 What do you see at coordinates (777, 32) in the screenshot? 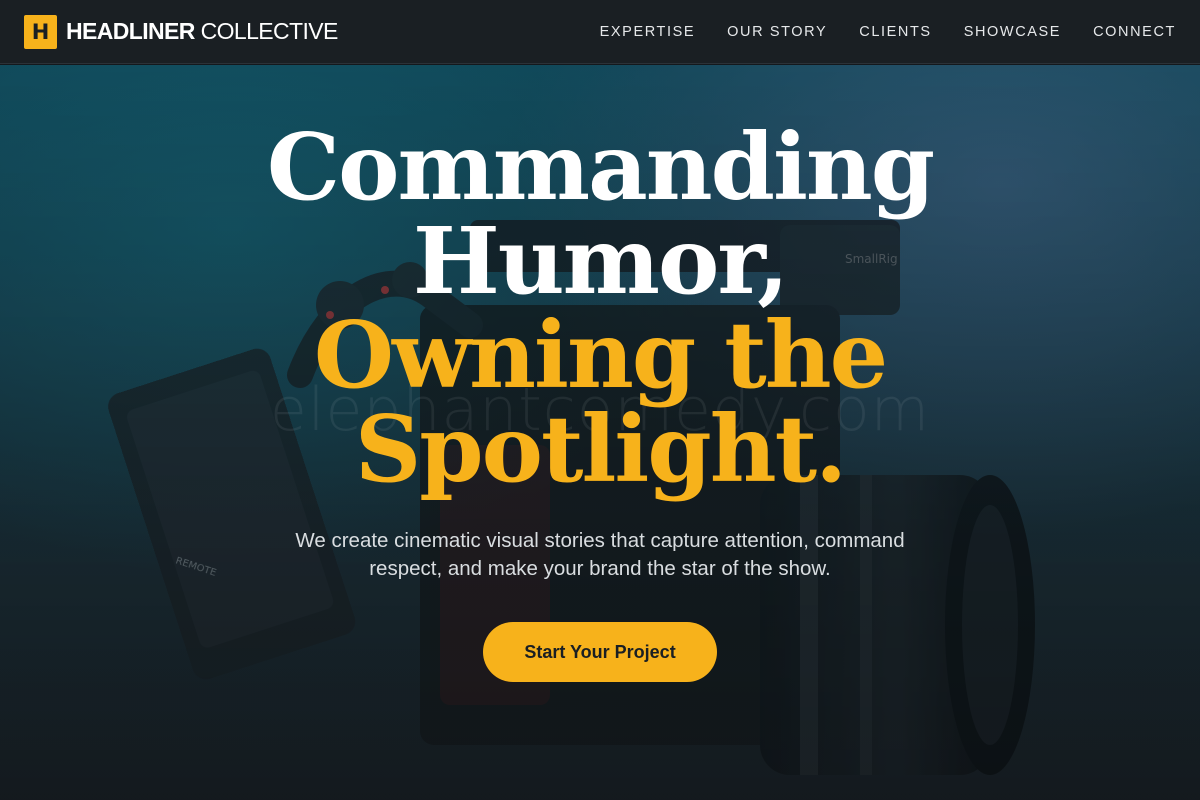
I see `nav-link-our-story: OUR STORY` at bounding box center [777, 32].